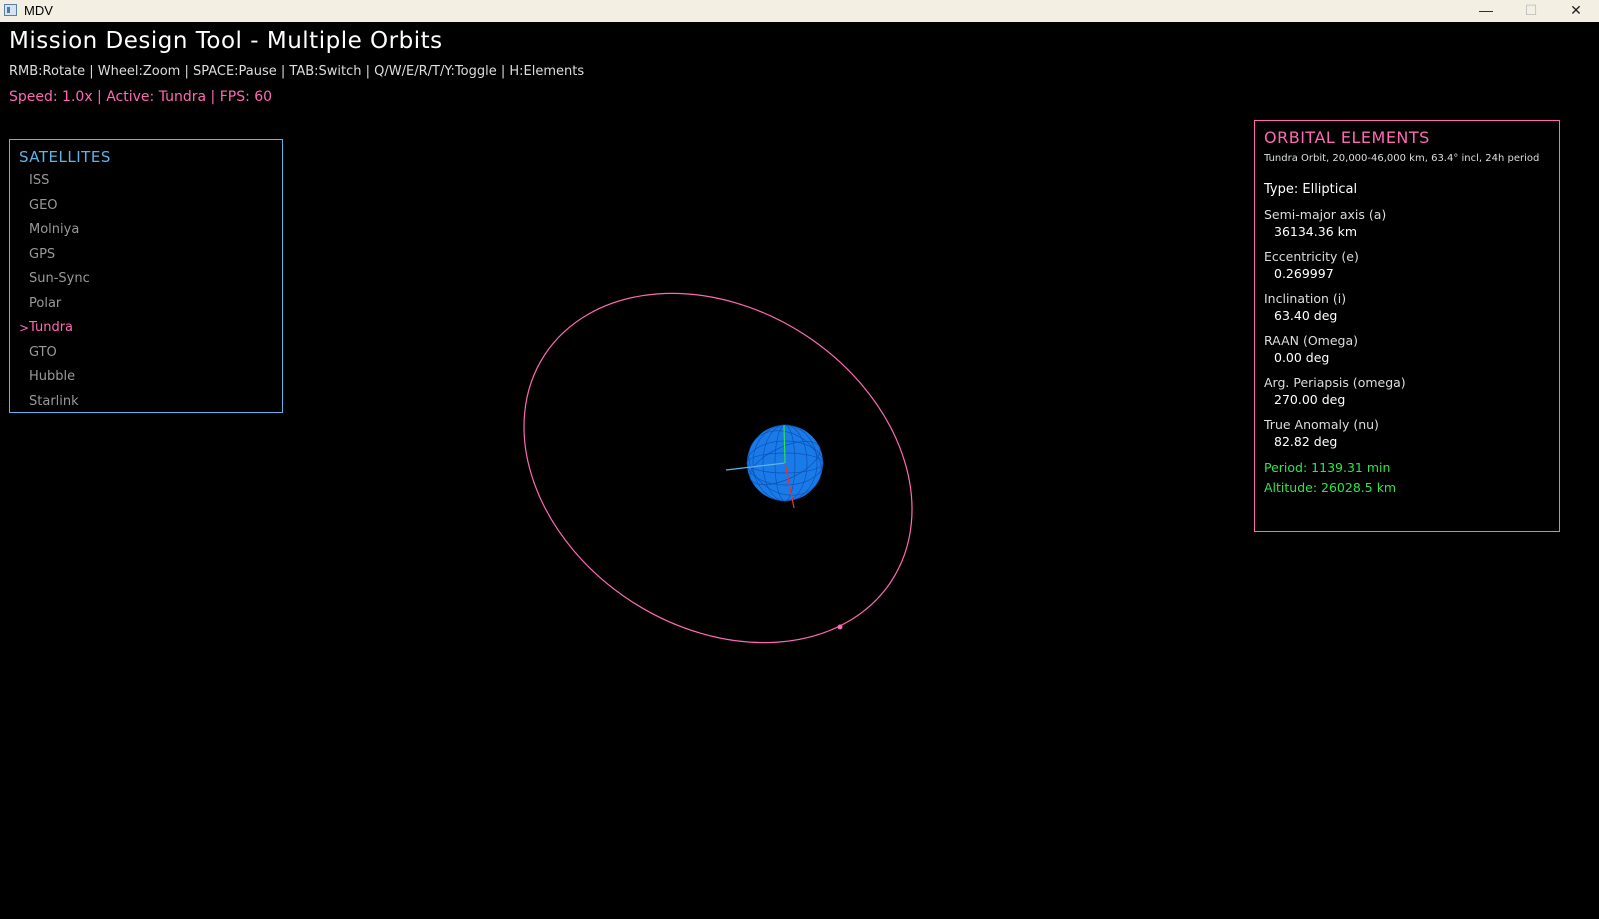  I want to click on element-arg-periapsis: Arg. Periapsis (omega) 270.00 deg, so click(1335, 391).